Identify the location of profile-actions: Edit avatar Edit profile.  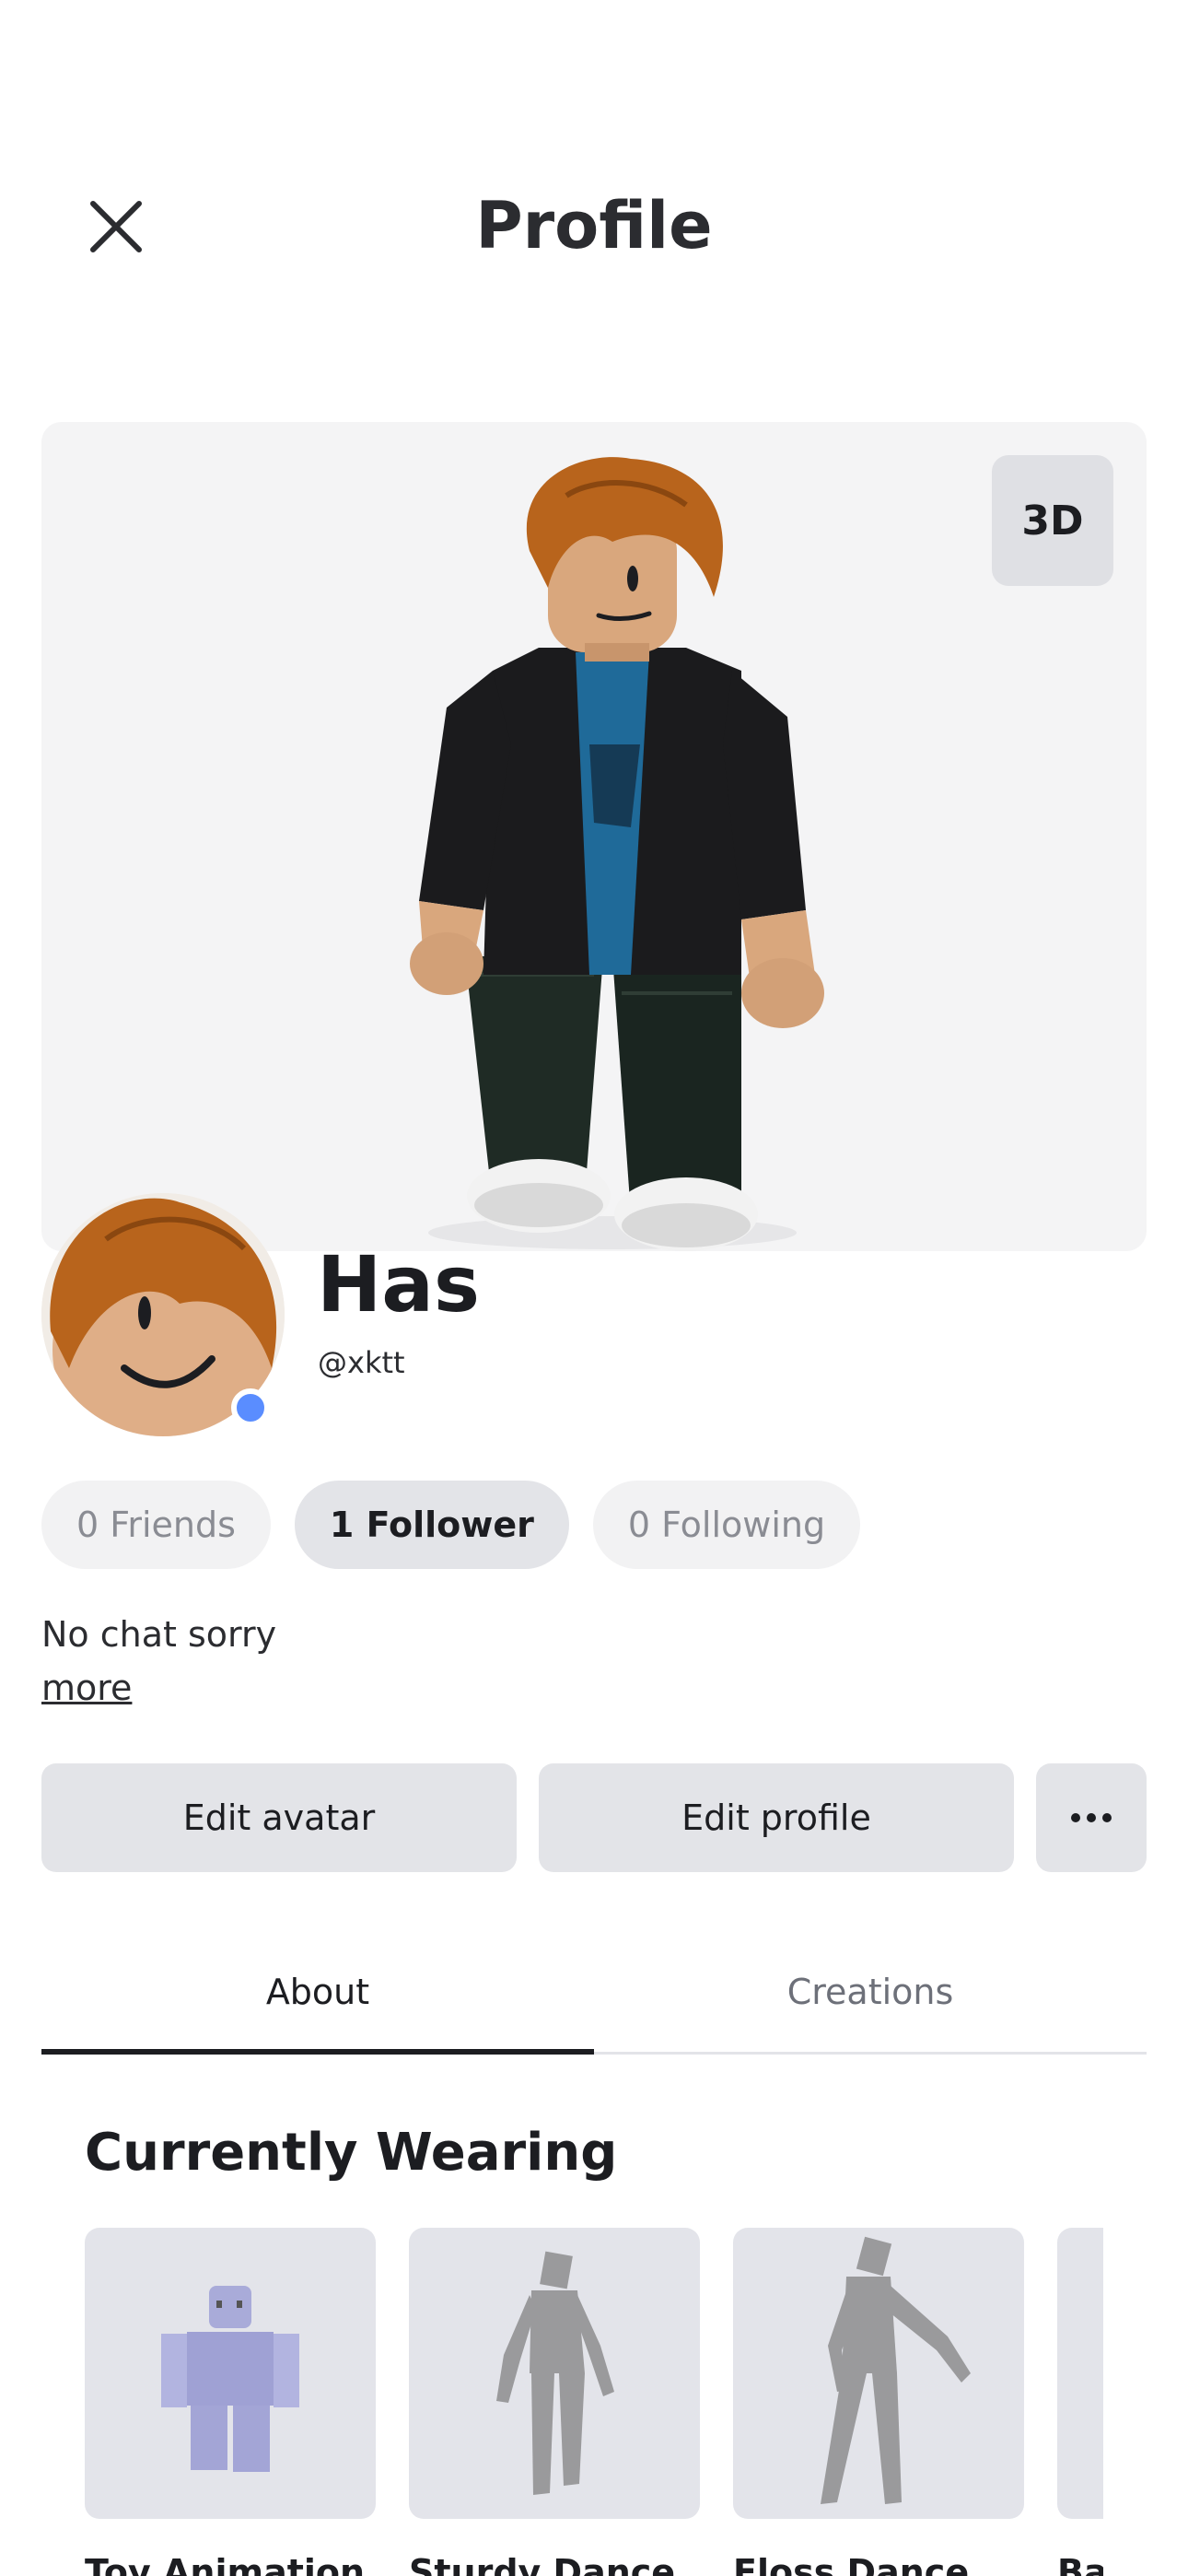
(594, 1817).